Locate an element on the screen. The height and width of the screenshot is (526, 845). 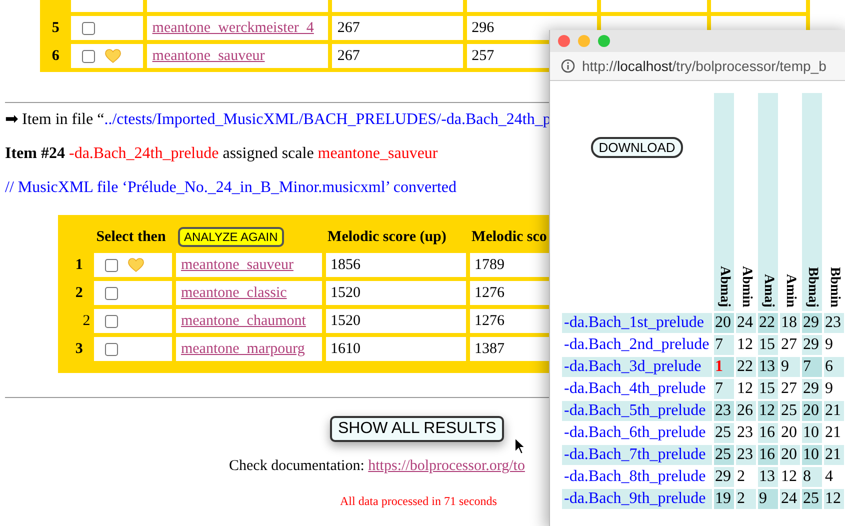
item-assignment-line: Item #24 -da.Bach_24th_prelude assigned scale meantone_sauveur is located at coordinates (221, 154).